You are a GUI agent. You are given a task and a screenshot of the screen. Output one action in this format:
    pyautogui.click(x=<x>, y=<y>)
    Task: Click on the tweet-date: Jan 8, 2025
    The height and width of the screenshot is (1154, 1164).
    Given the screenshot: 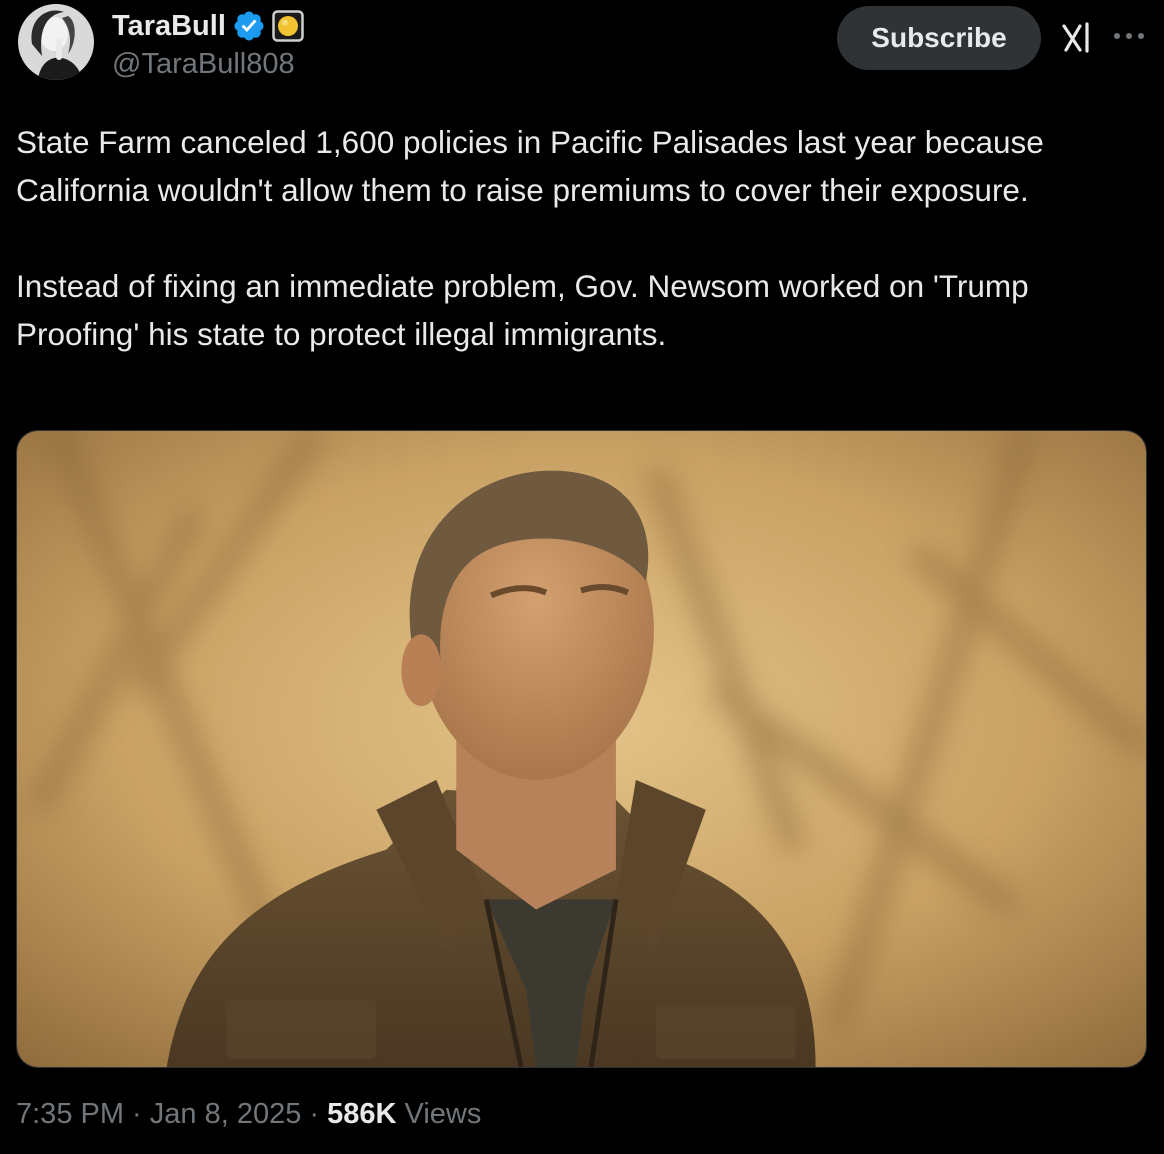 What is the action you would take?
    pyautogui.click(x=225, y=1114)
    